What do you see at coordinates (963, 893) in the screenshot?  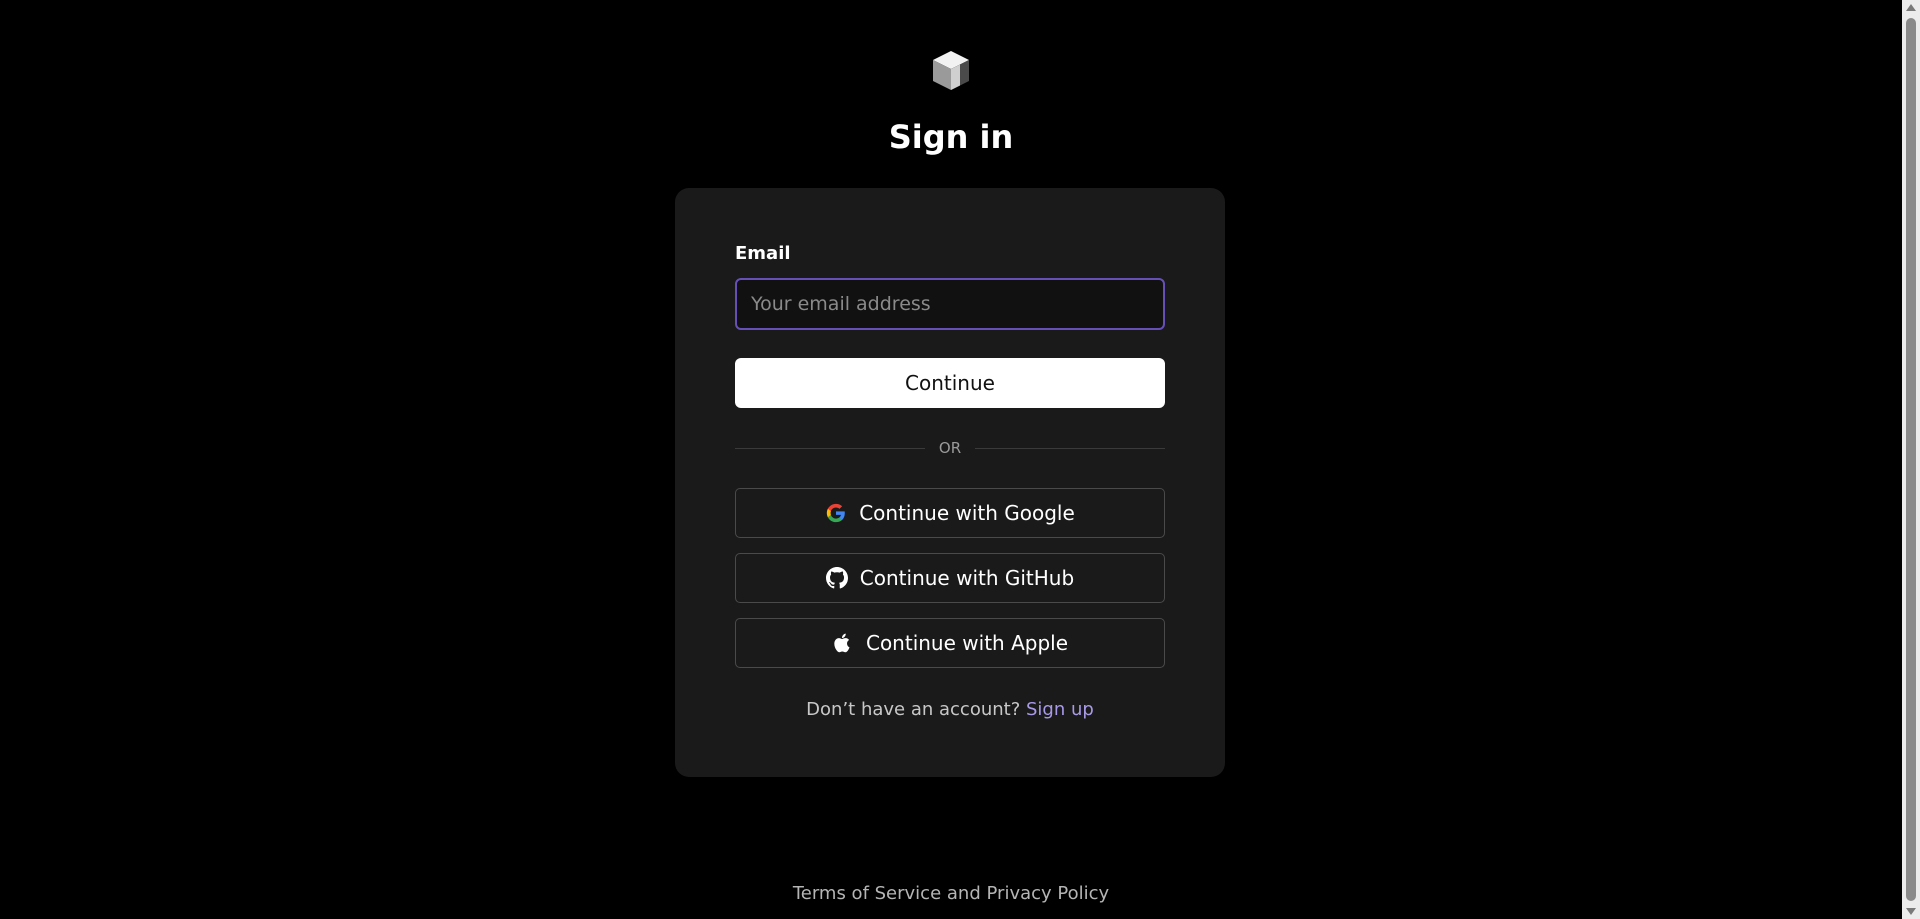 I see `footer-and: and` at bounding box center [963, 893].